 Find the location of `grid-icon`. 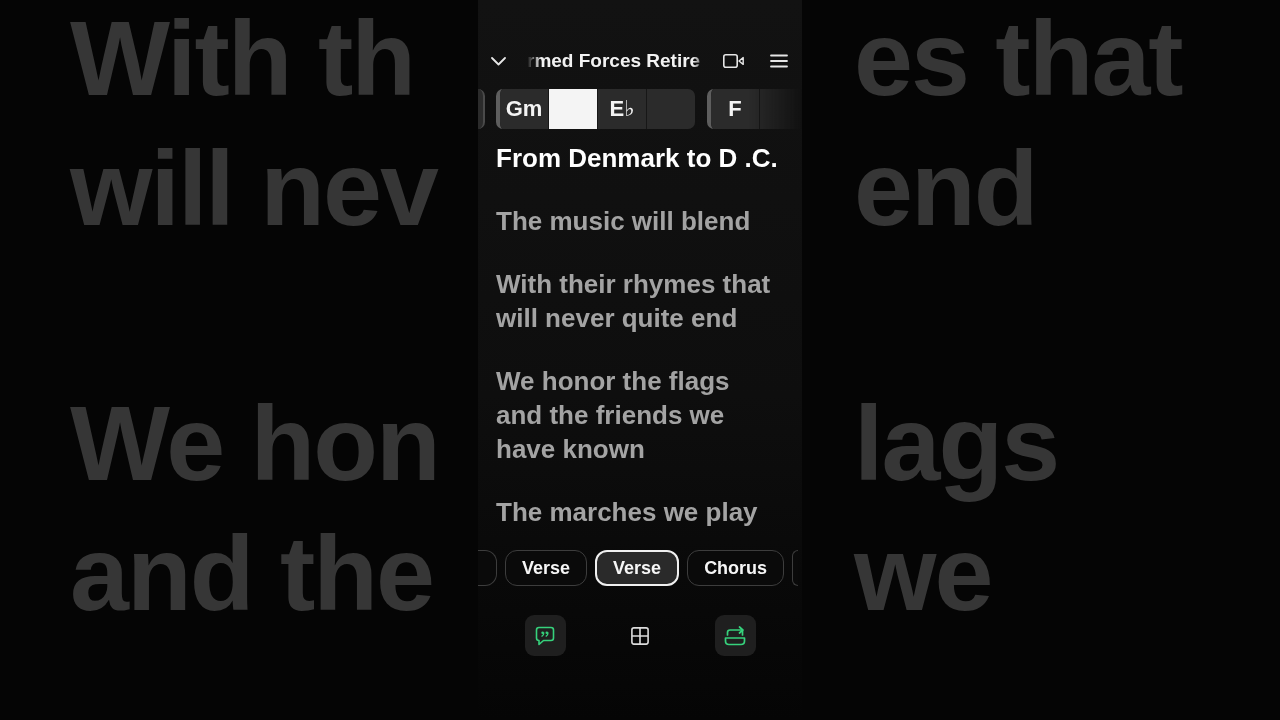

grid-icon is located at coordinates (640, 635).